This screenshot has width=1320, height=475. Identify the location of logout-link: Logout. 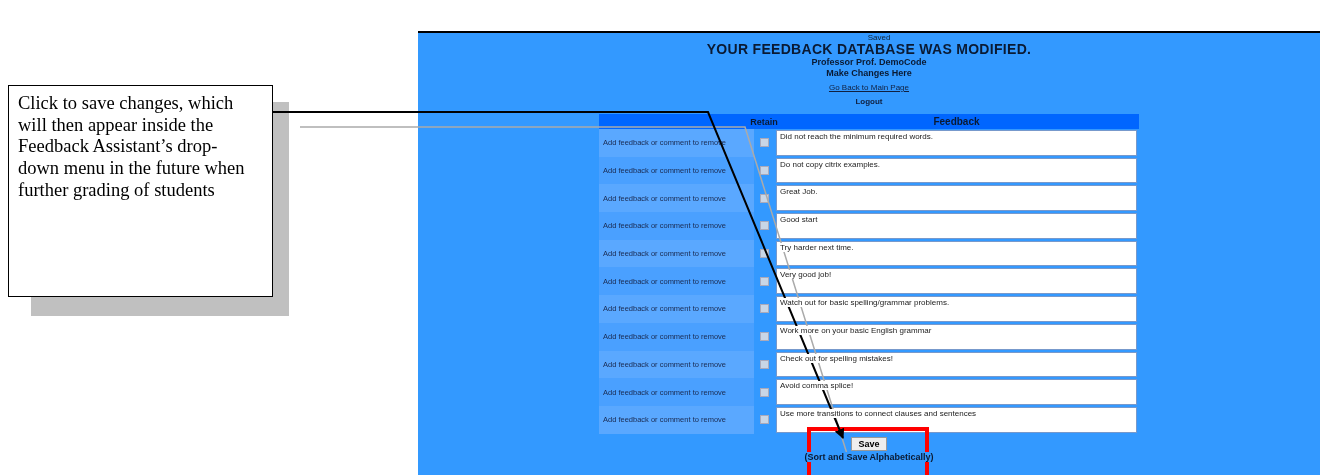
(869, 101).